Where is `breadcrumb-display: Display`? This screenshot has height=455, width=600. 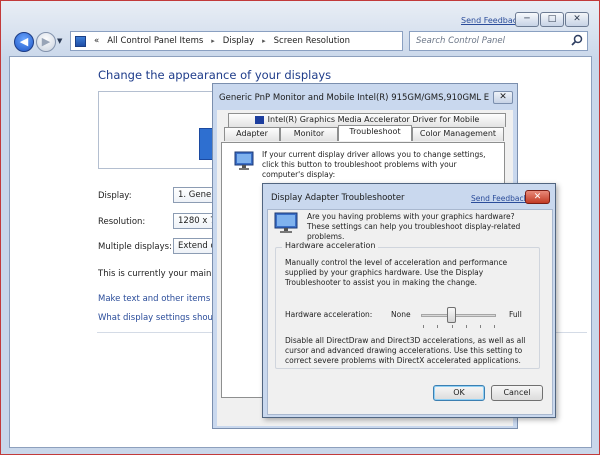 breadcrumb-display: Display is located at coordinates (238, 41).